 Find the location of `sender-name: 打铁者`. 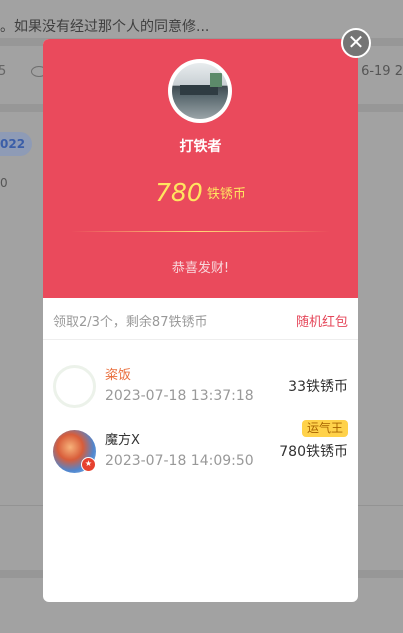

sender-name: 打铁者 is located at coordinates (200, 147).